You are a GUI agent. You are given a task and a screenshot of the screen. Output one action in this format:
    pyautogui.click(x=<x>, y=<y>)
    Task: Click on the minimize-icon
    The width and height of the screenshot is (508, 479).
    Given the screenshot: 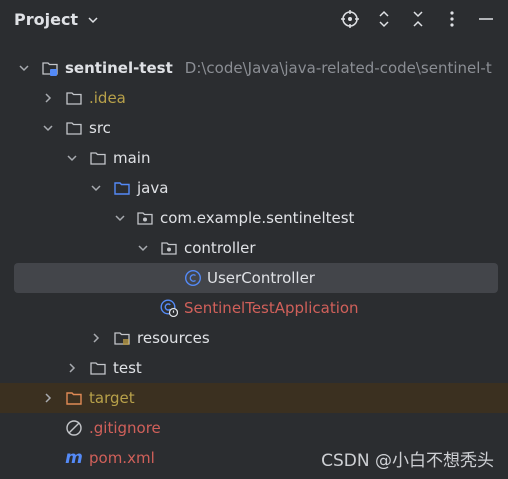 What is the action you would take?
    pyautogui.click(x=486, y=19)
    